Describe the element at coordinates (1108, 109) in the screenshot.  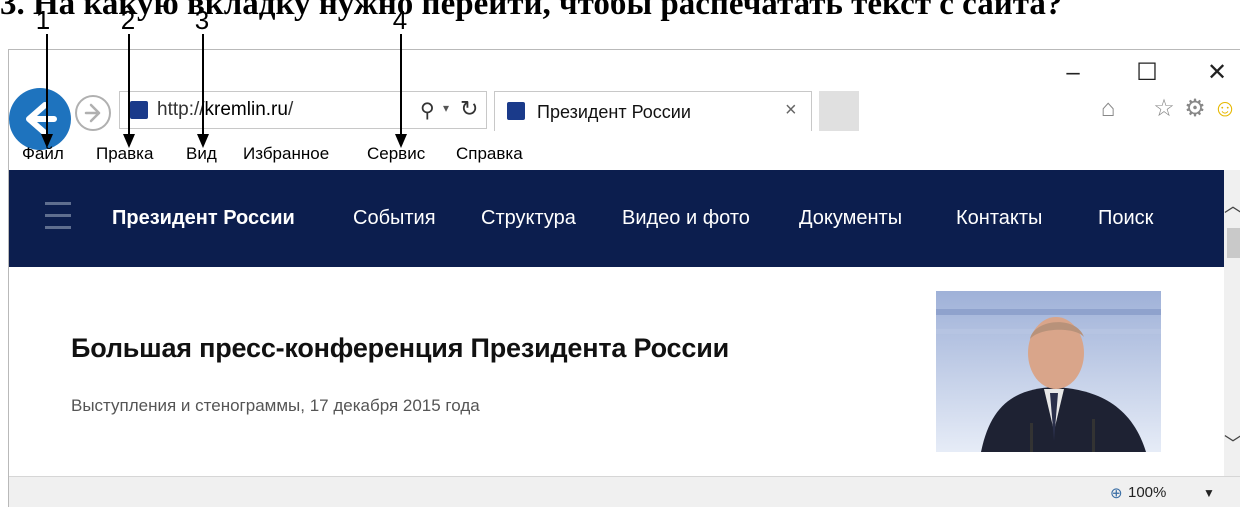
I see `home-icon: ⌂` at that location.